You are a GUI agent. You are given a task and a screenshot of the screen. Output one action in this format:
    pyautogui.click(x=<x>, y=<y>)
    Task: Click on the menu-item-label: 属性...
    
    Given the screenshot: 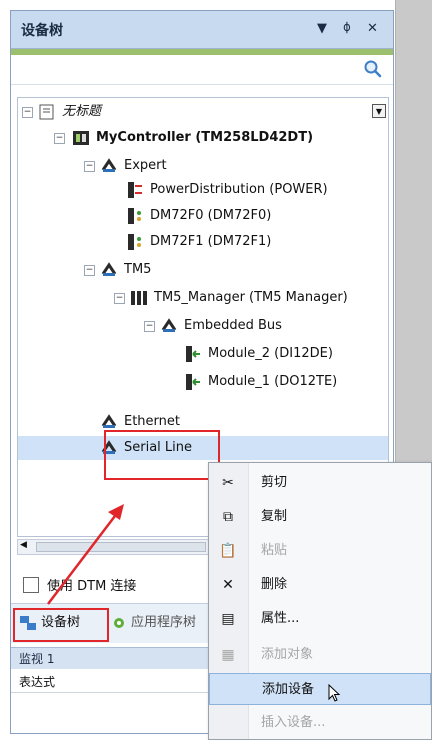 What is the action you would take?
    pyautogui.click(x=280, y=618)
    